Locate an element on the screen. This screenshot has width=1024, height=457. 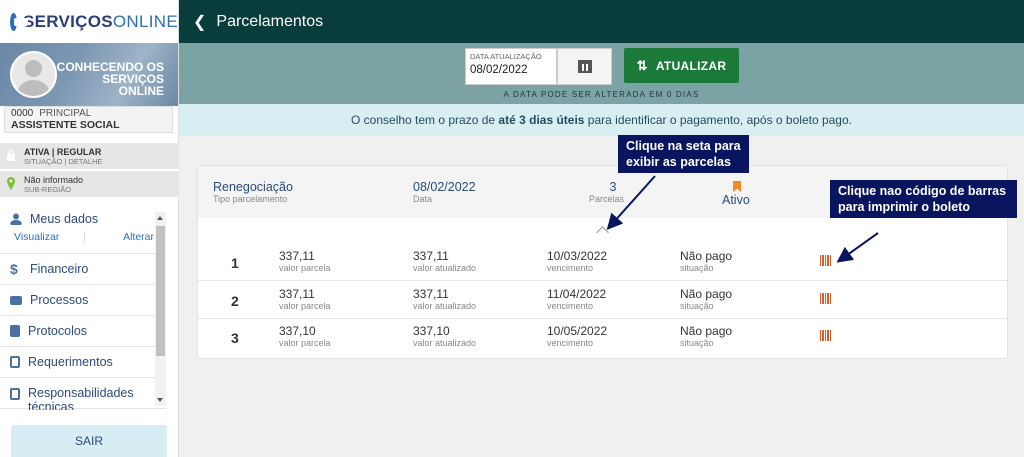
sidebar-item-requerimentos: Requerimentos is located at coordinates (83, 362).